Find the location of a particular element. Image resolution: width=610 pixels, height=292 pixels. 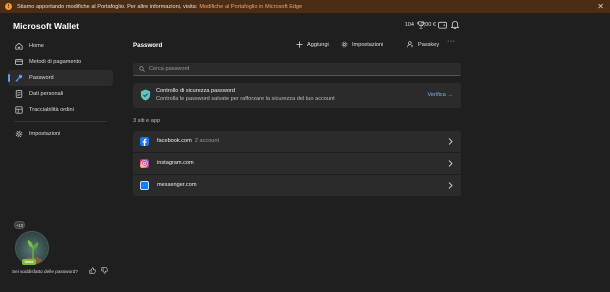

verify-button: Verifica → is located at coordinates (441, 95).